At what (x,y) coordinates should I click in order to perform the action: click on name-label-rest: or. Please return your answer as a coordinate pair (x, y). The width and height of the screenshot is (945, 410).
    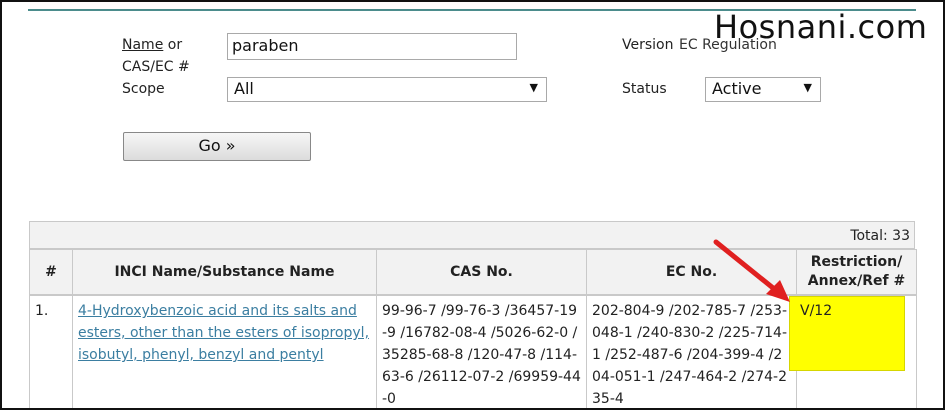
    Looking at the image, I should click on (173, 45).